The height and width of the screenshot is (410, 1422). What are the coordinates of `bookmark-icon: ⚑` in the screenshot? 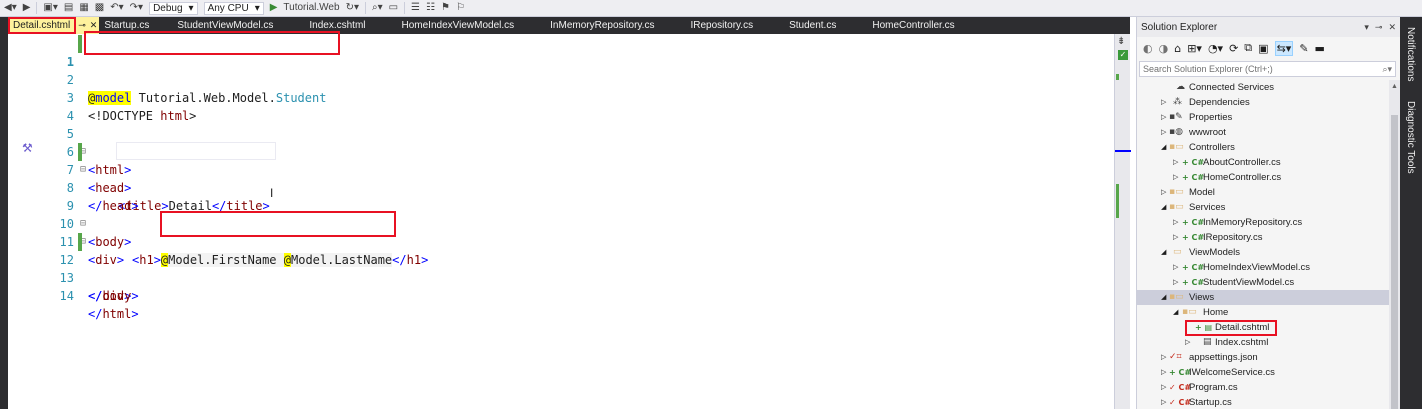 It's located at (445, 8).